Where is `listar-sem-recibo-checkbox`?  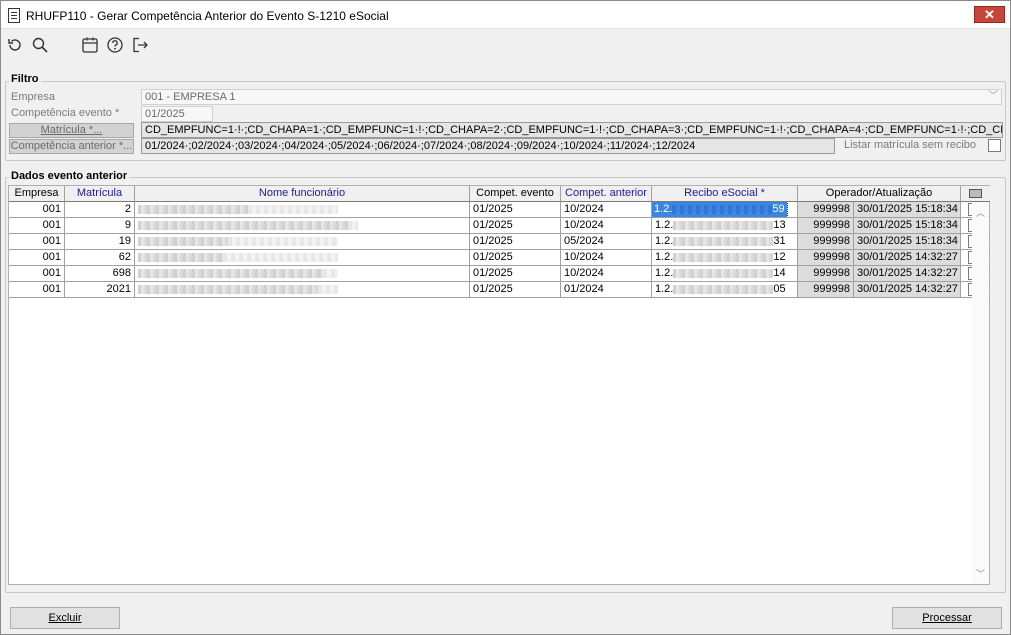
listar-sem-recibo-checkbox is located at coordinates (994, 145).